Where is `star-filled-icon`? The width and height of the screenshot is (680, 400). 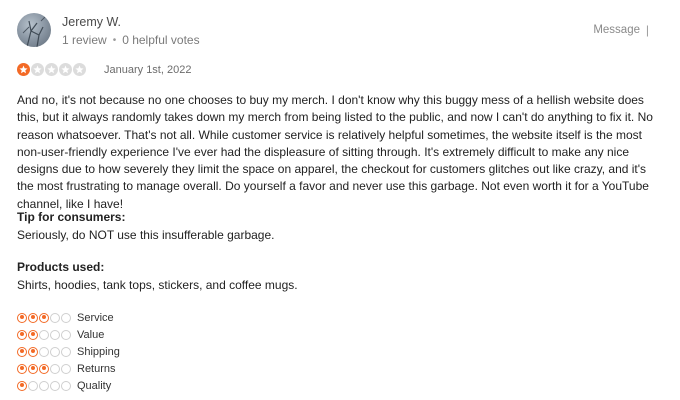
star-filled-icon is located at coordinates (23, 69).